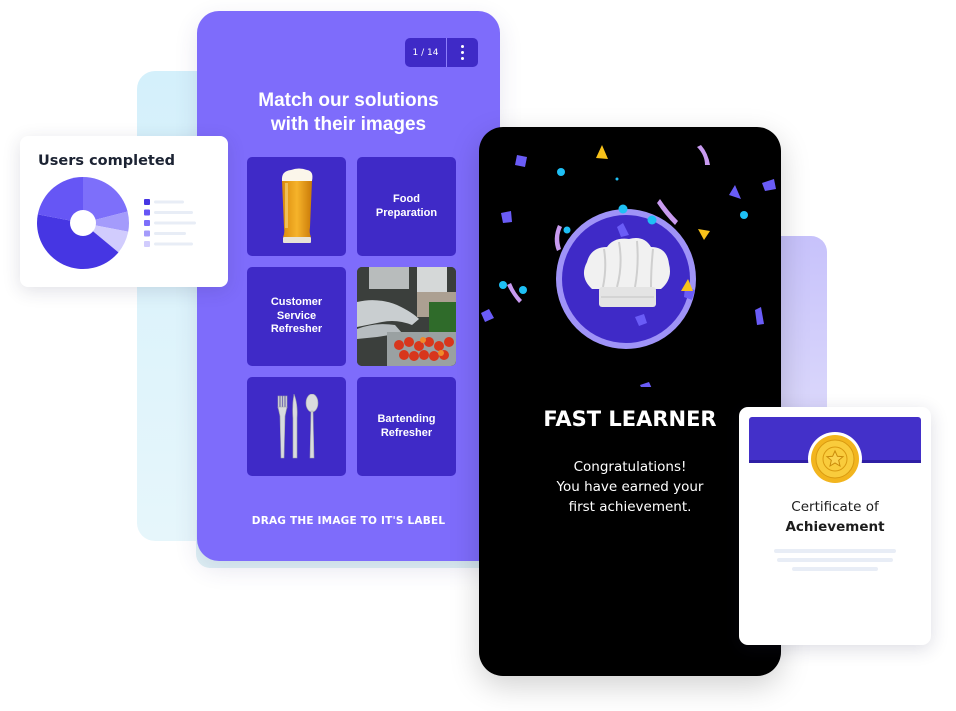  What do you see at coordinates (630, 419) in the screenshot?
I see `achievement-title: FAST LEARNER` at bounding box center [630, 419].